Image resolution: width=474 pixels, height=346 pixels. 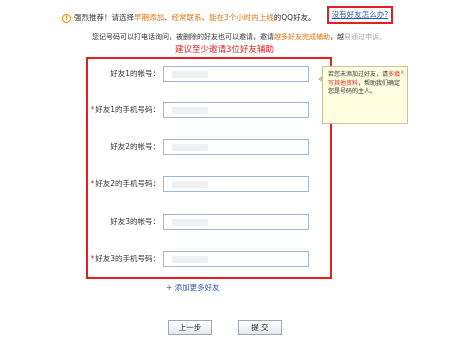 What do you see at coordinates (186, 17) in the screenshot?
I see `tip-highlight-2: 经常联系` at bounding box center [186, 17].